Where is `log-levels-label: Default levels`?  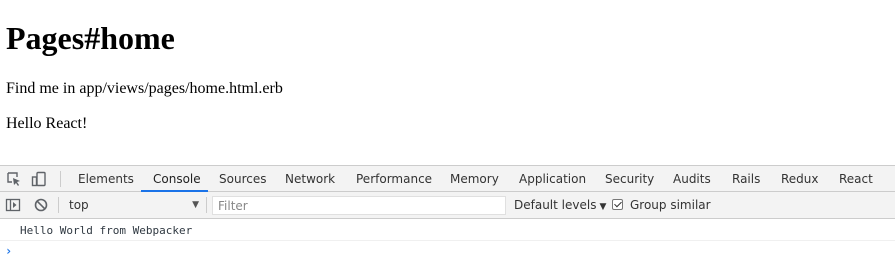
log-levels-label: Default levels is located at coordinates (555, 205).